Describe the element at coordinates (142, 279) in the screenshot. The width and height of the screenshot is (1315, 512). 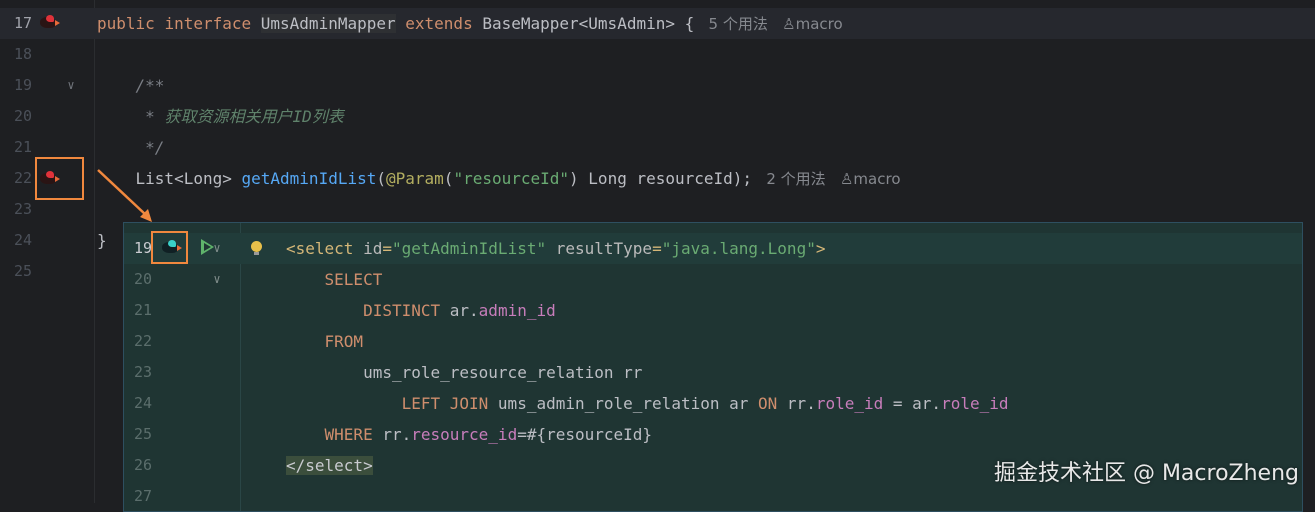
I see `line-number: 20` at that location.